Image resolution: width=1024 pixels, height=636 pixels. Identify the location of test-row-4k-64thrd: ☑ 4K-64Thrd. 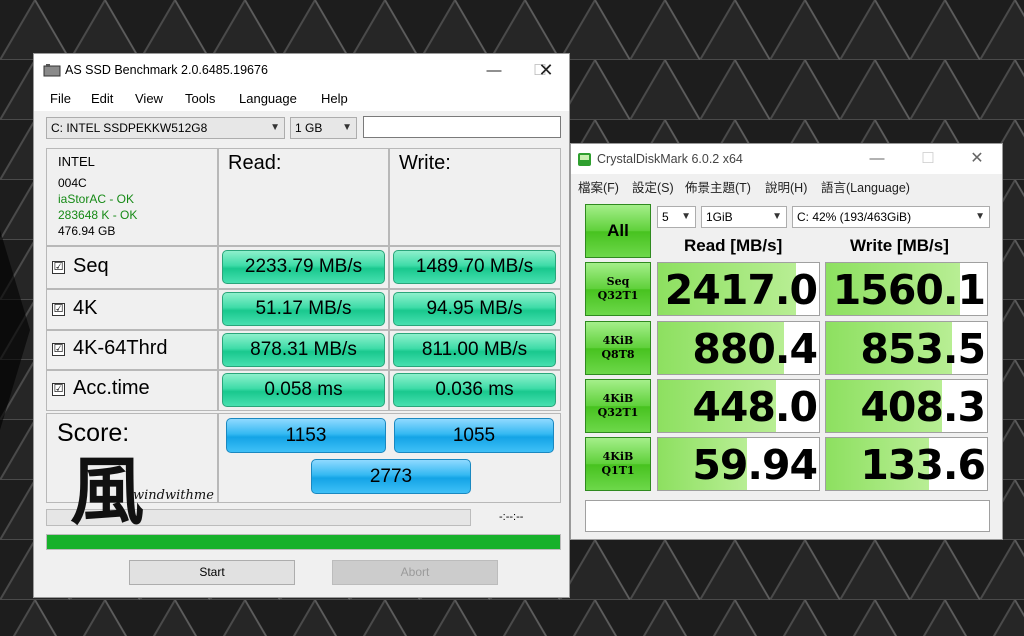
(132, 350).